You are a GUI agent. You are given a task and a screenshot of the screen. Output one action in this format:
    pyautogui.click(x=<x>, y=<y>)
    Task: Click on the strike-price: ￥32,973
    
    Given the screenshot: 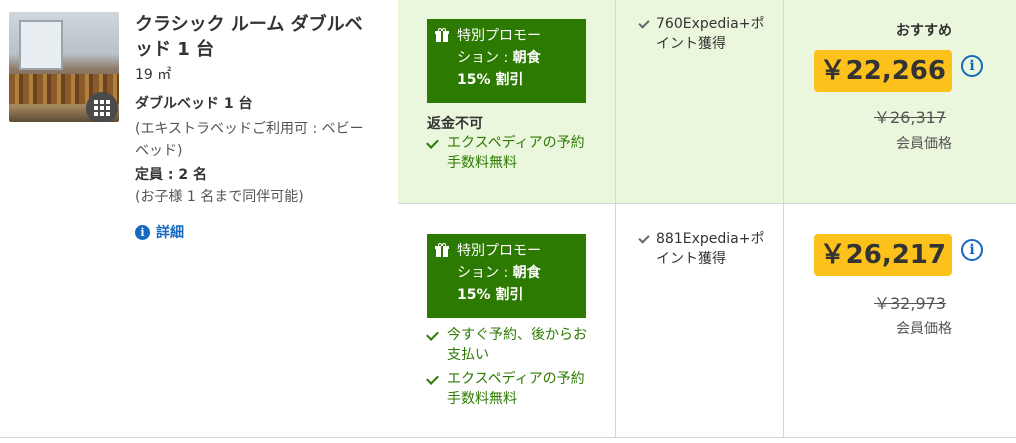 What is the action you would take?
    pyautogui.click(x=910, y=303)
    